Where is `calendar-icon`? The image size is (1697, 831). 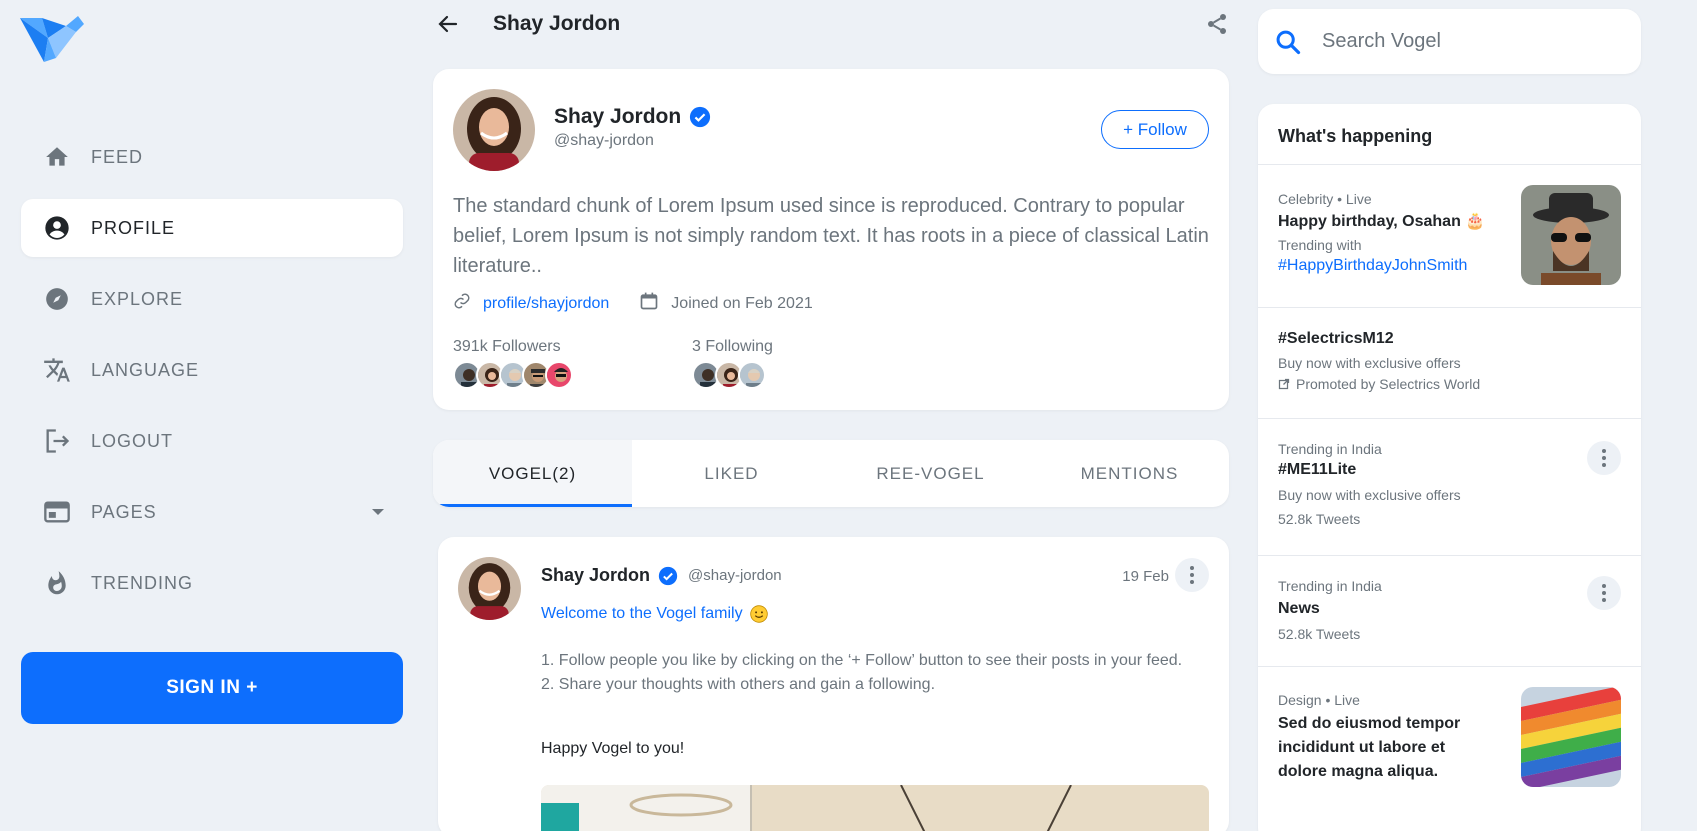 calendar-icon is located at coordinates (649, 303).